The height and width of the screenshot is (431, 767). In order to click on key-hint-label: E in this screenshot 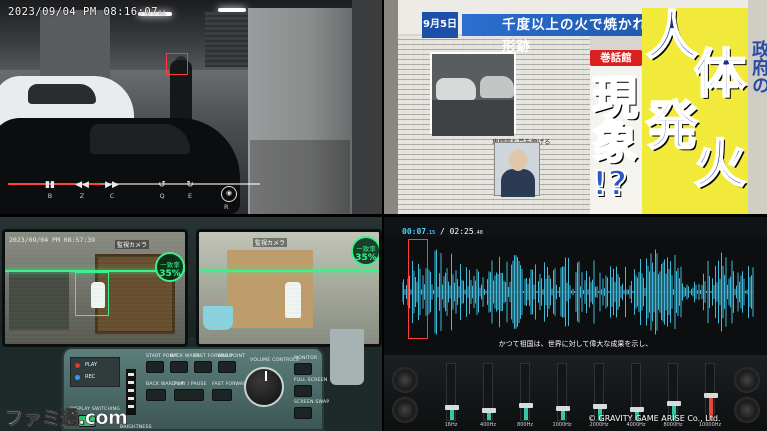, I will do `click(190, 196)`.